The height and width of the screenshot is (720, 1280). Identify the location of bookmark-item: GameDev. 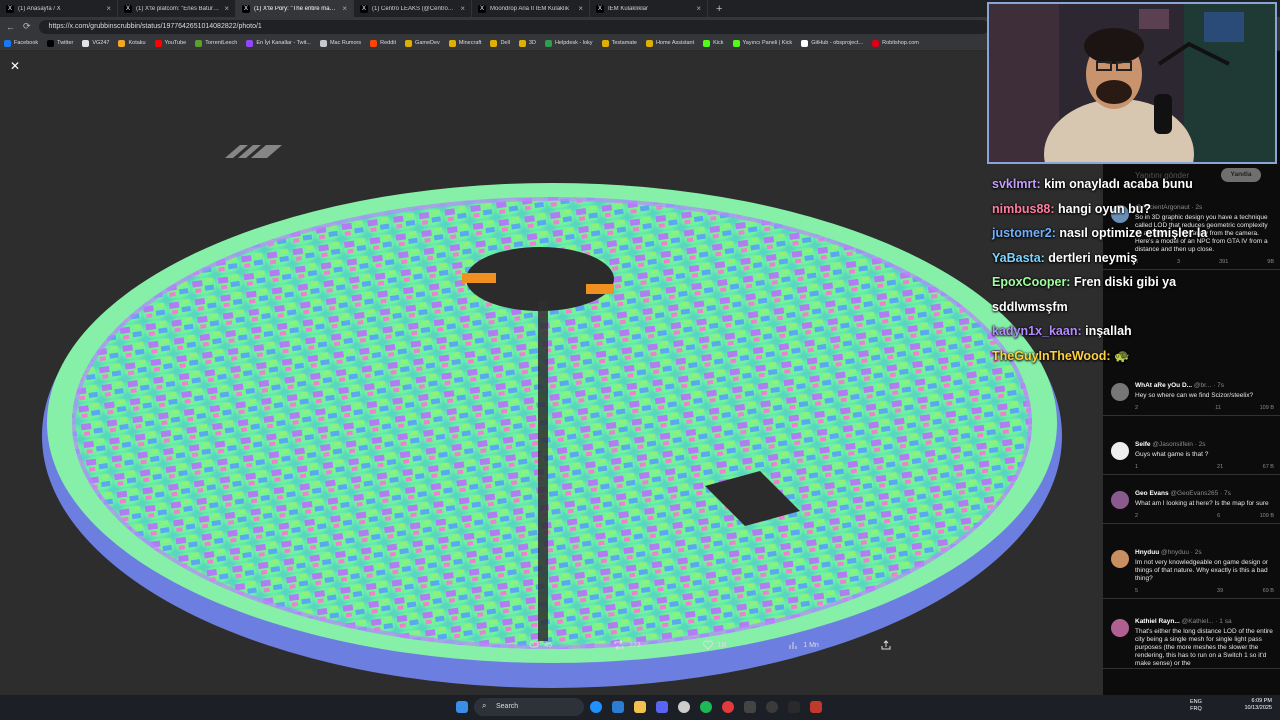
(422, 43).